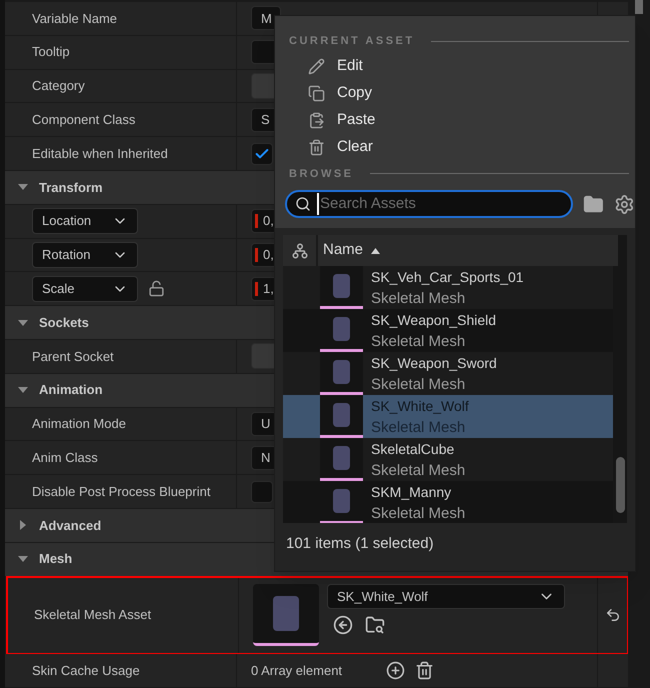 This screenshot has width=650, height=688. Describe the element at coordinates (411, 492) in the screenshot. I see `asset-name: SKM_Manny` at that location.